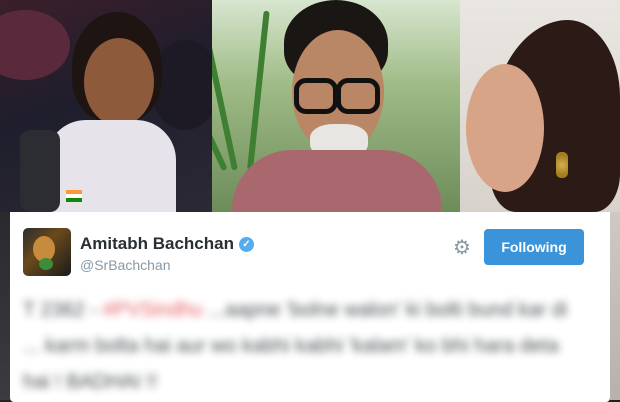 The height and width of the screenshot is (402, 620). I want to click on woman-photo, so click(540, 106).